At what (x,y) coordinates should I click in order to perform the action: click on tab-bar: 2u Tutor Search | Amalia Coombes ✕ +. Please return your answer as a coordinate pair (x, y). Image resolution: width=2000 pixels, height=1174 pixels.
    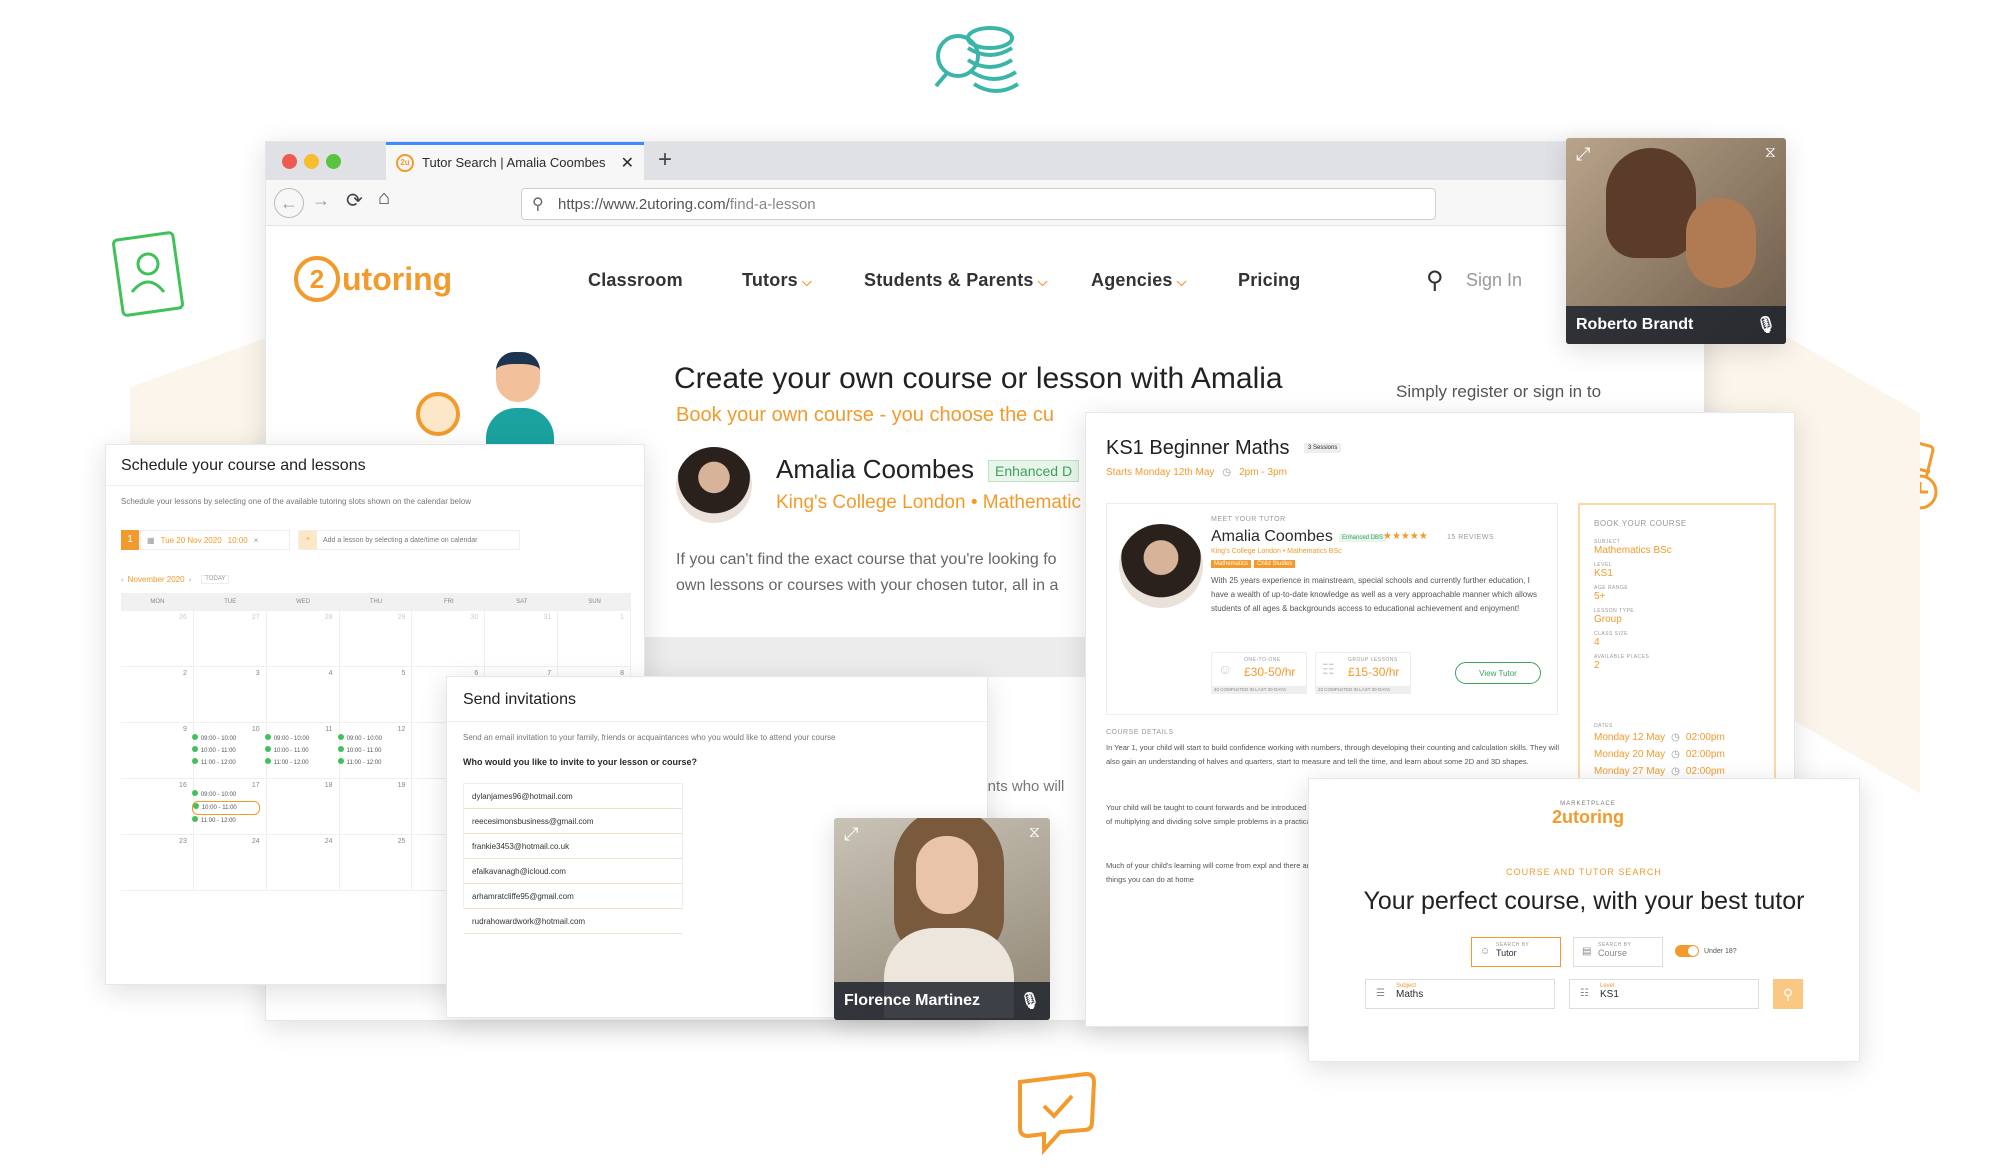
    Looking at the image, I should click on (985, 161).